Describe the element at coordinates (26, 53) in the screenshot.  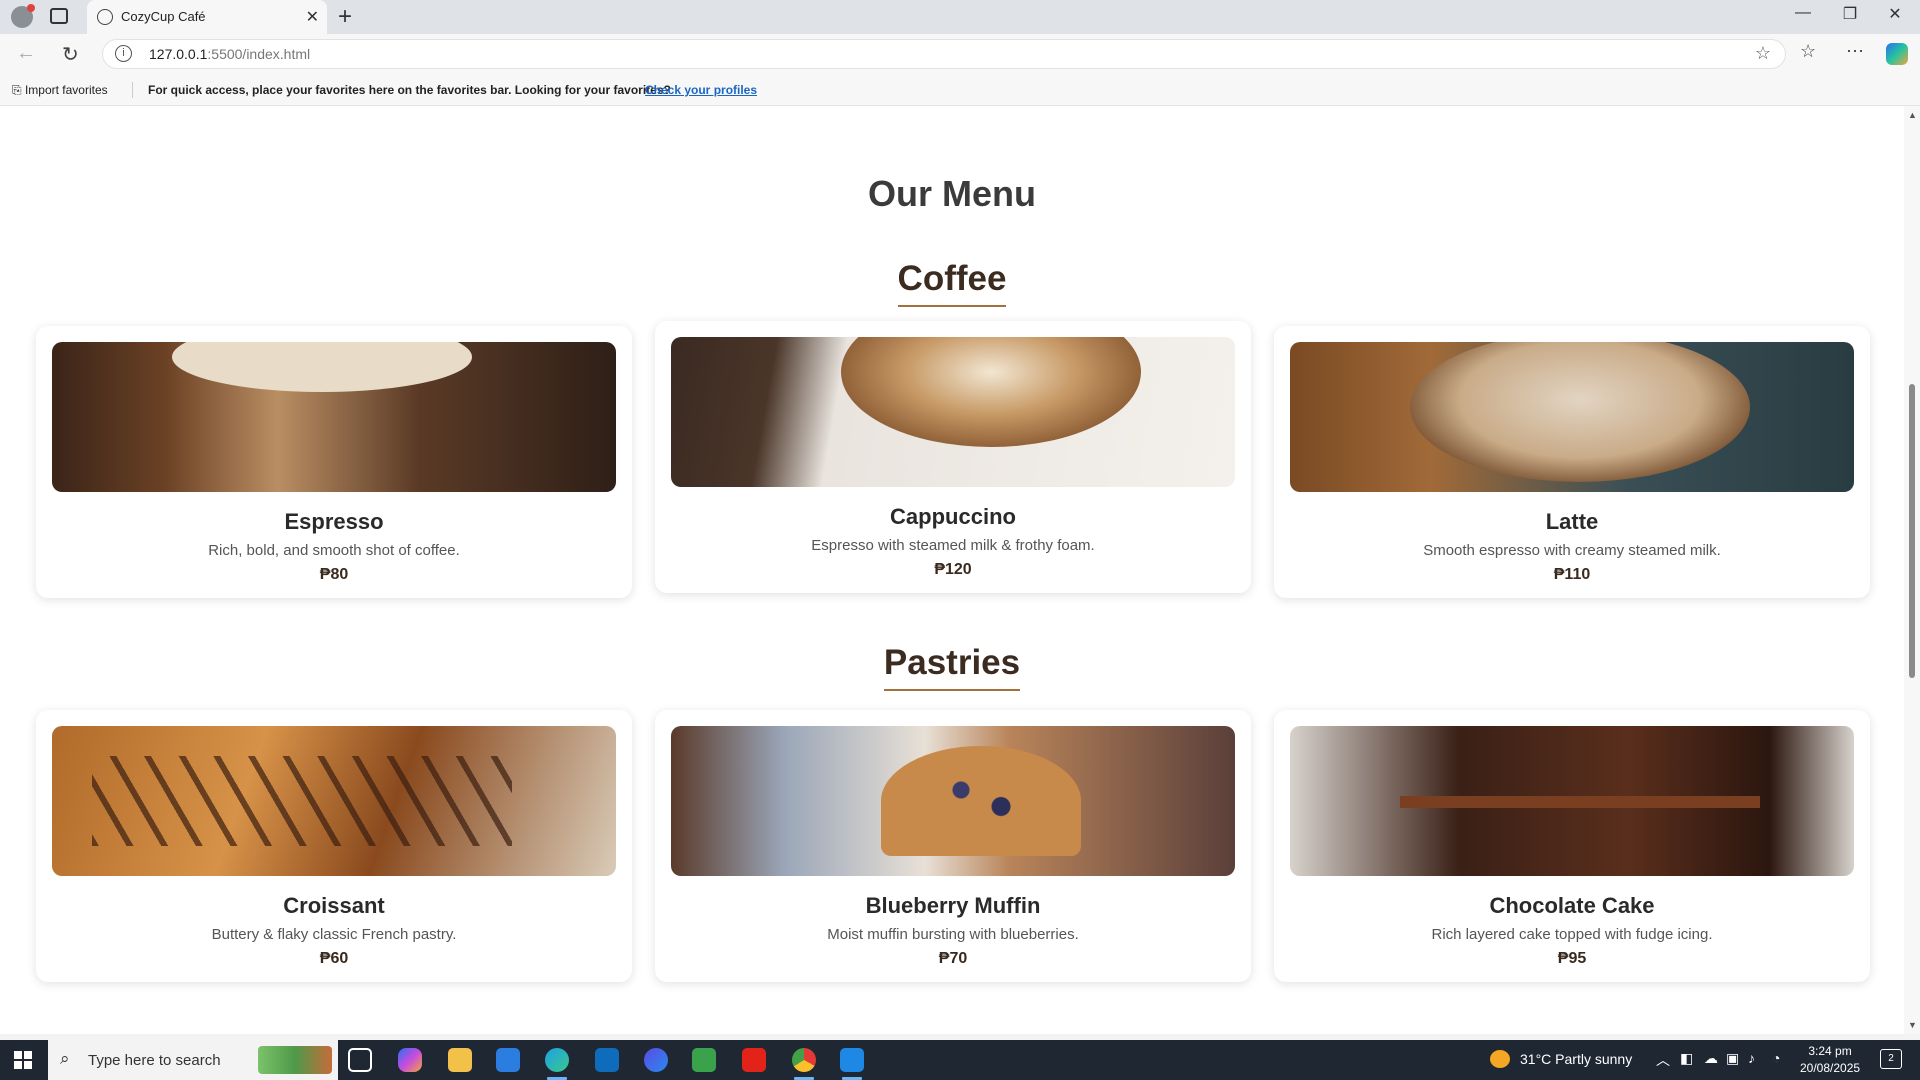
I see `back-icon: ←` at that location.